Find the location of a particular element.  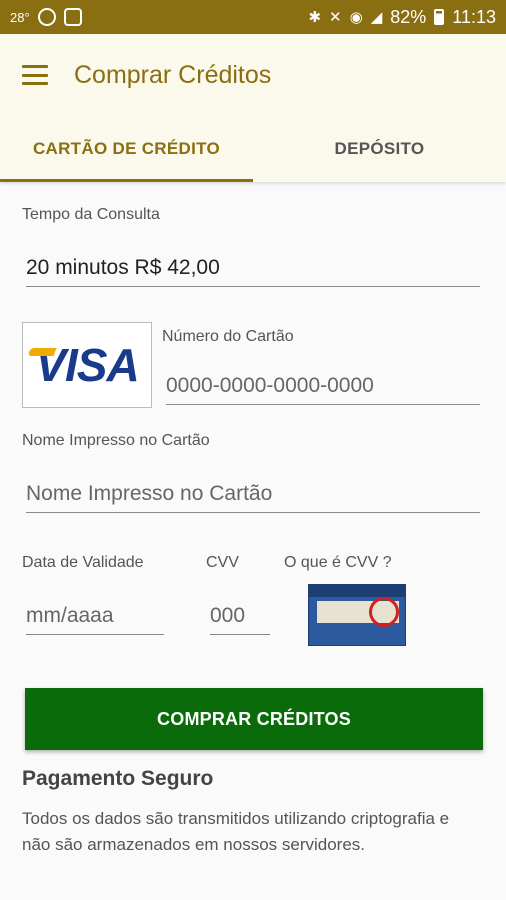

battery-icon is located at coordinates (439, 17).